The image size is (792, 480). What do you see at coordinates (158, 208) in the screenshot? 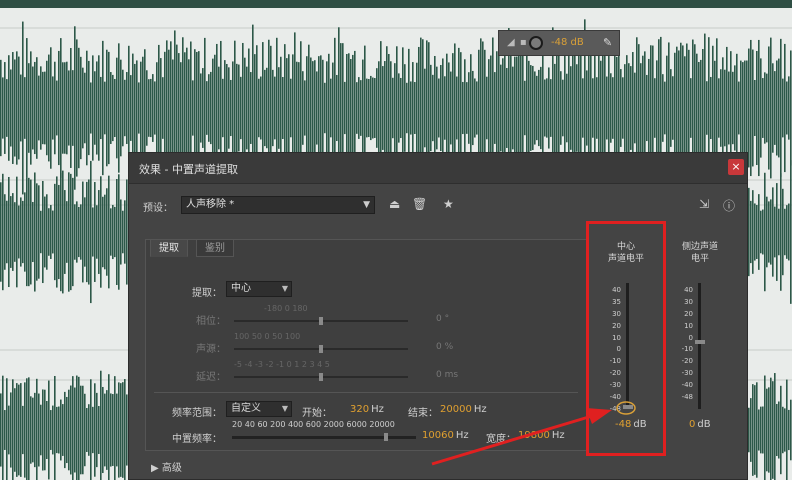
I see `preset-label: 预设：` at bounding box center [158, 208].